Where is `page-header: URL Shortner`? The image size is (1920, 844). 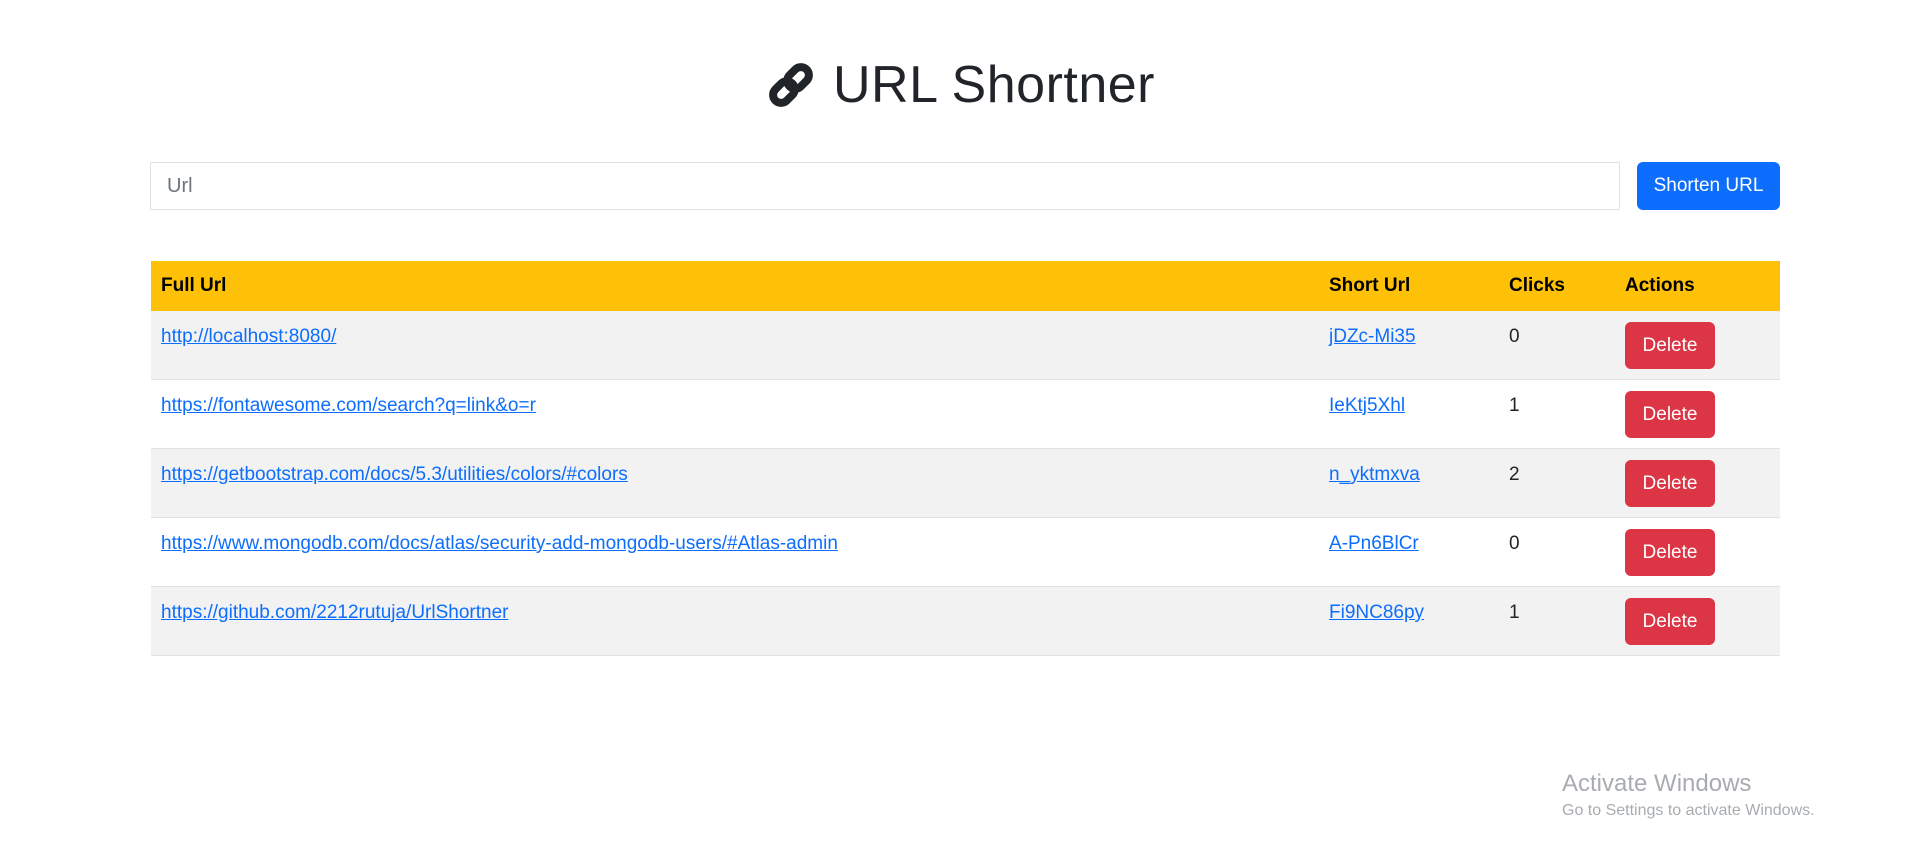
page-header: URL Shortner is located at coordinates (960, 85).